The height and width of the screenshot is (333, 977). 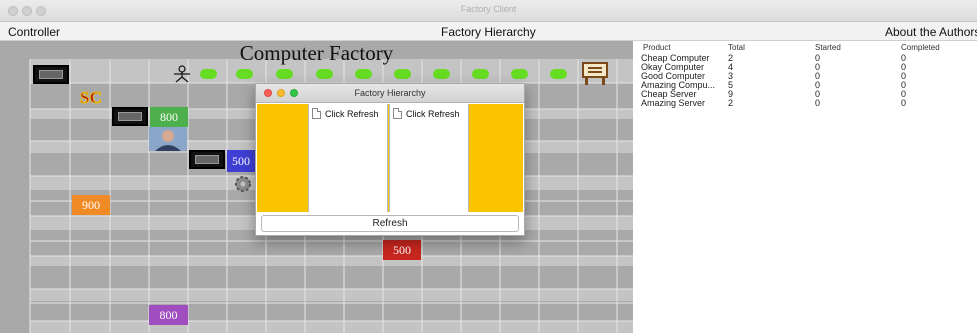 I want to click on column-header-product: Product, so click(x=657, y=47).